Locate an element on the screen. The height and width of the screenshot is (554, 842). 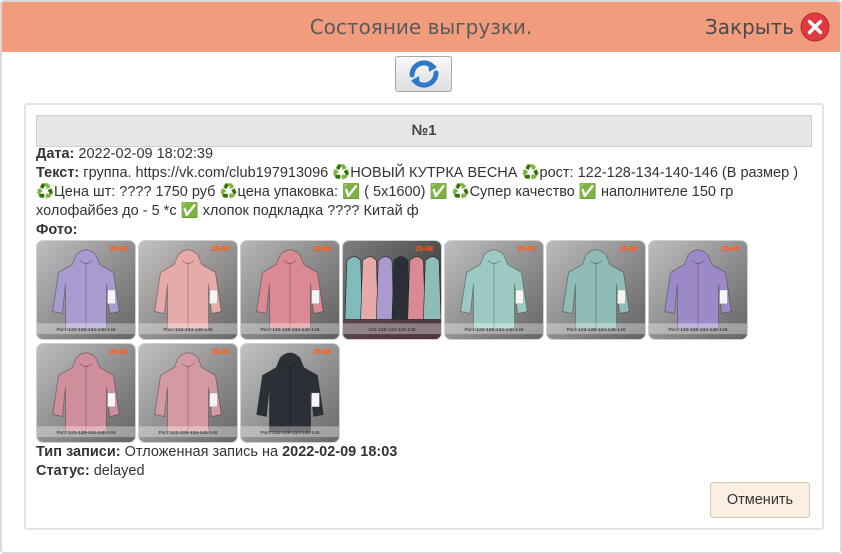
product-photo: 25-08 Рост:122-134-140-146 is located at coordinates (188, 290).